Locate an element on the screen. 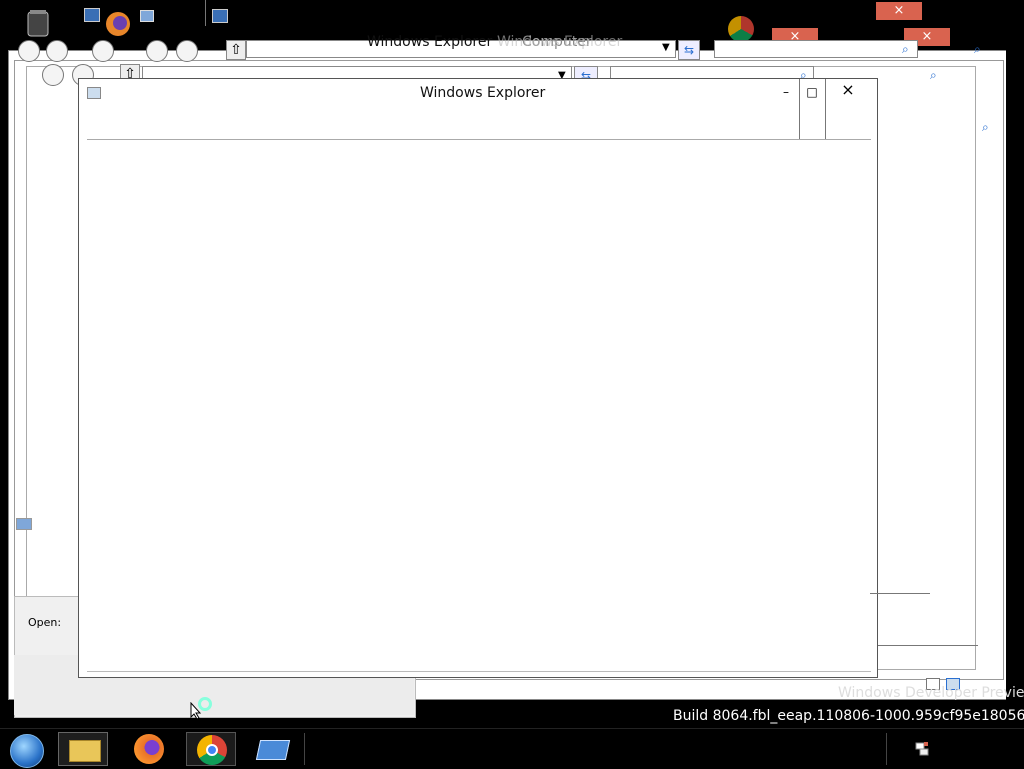 The width and height of the screenshot is (1024, 769). search-input is located at coordinates (816, 49).